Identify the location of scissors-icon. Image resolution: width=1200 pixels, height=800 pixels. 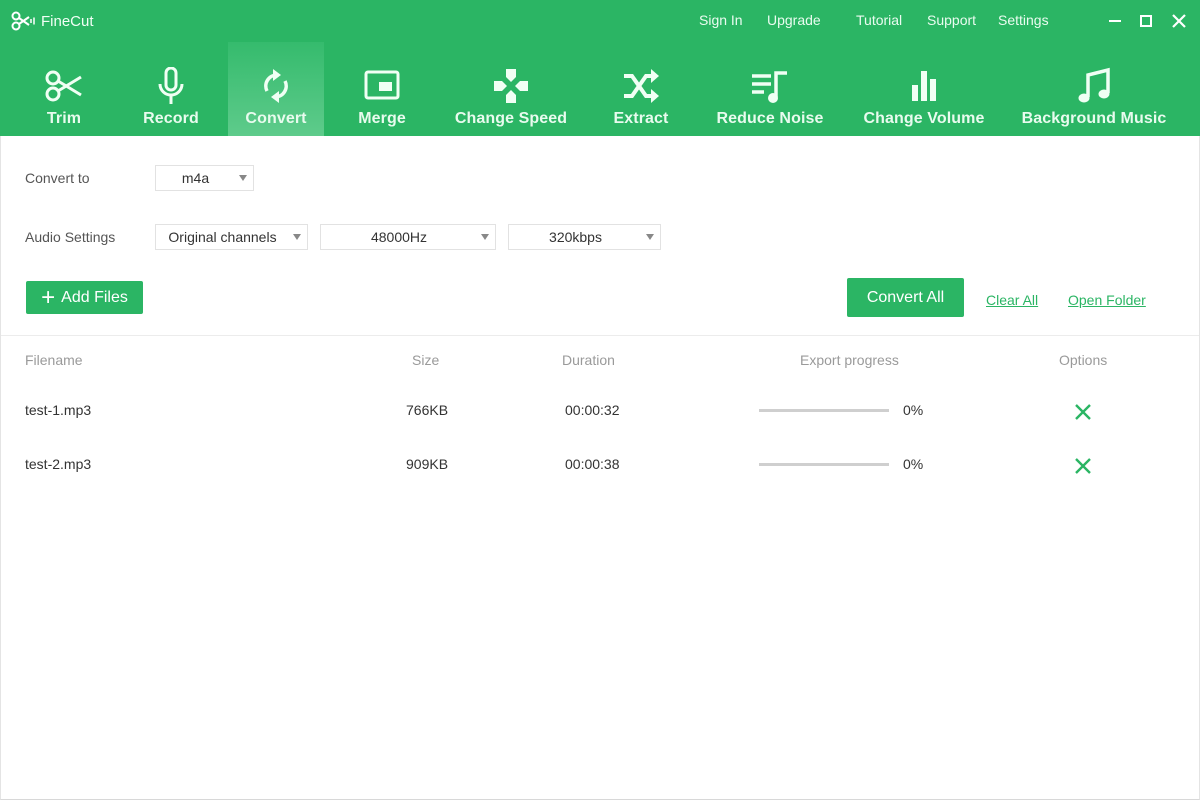
(63, 86).